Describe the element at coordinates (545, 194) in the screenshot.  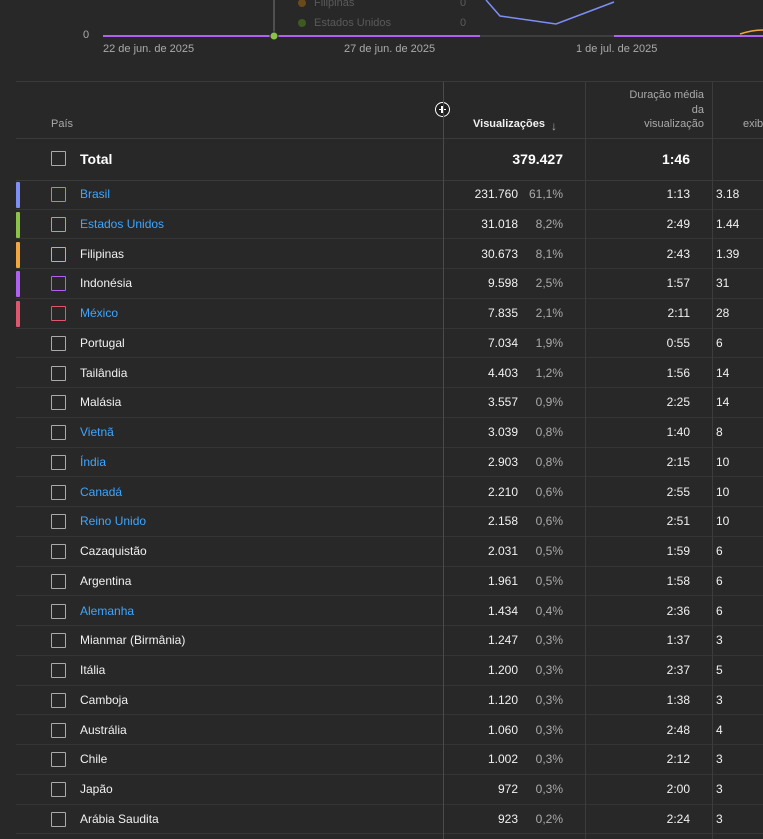
I see `views-percent: 61,1%` at that location.